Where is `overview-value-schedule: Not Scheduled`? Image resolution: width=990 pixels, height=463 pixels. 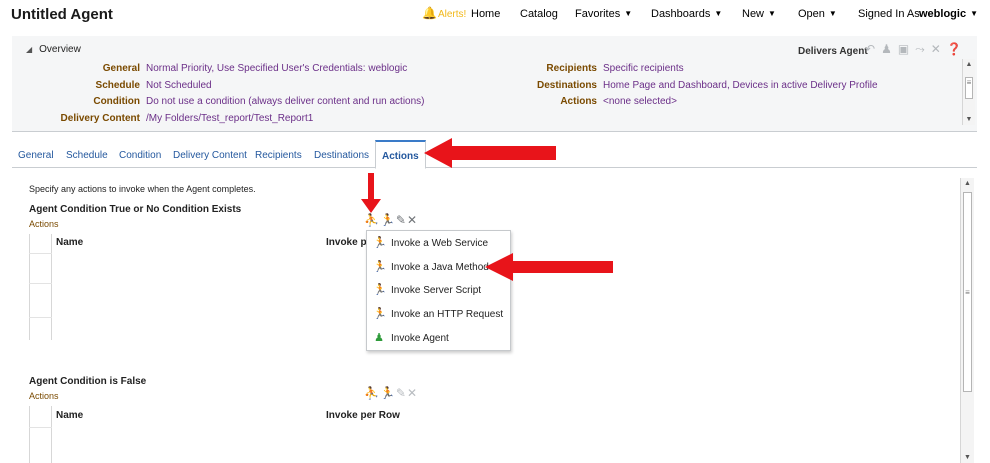
overview-value-schedule: Not Scheduled is located at coordinates (179, 85).